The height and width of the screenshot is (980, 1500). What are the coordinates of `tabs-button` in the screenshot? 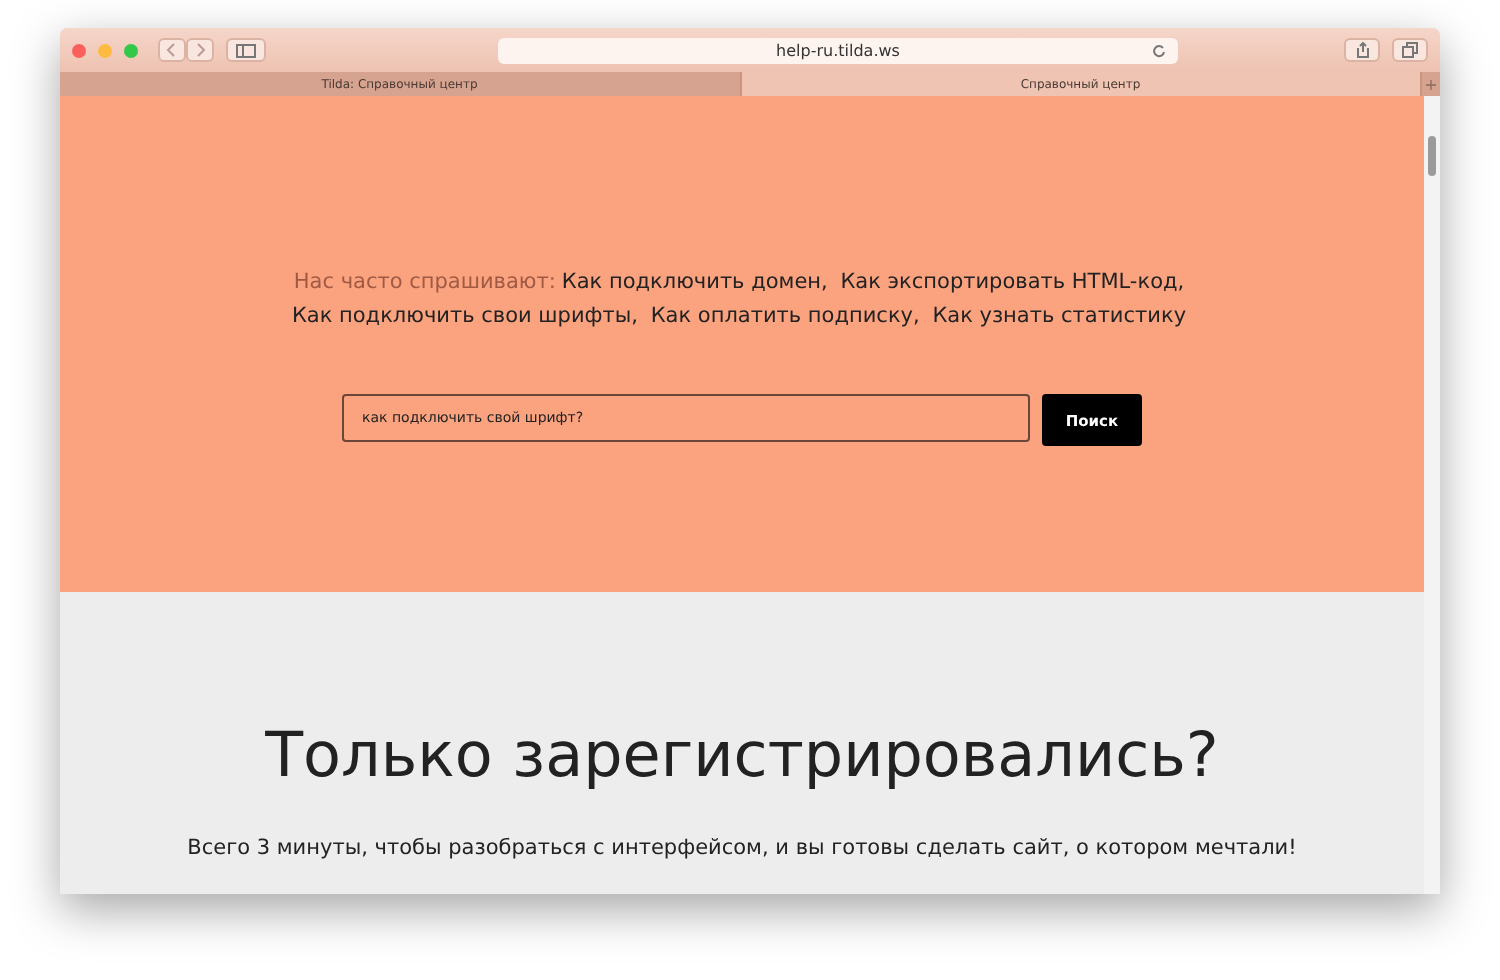 It's located at (1410, 50).